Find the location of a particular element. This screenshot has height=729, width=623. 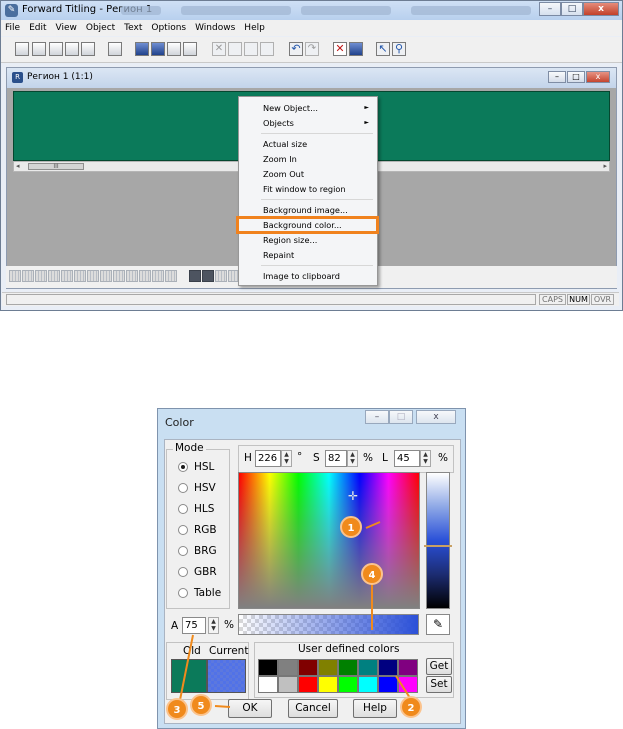

callout-3-arrow is located at coordinates (186, 667).